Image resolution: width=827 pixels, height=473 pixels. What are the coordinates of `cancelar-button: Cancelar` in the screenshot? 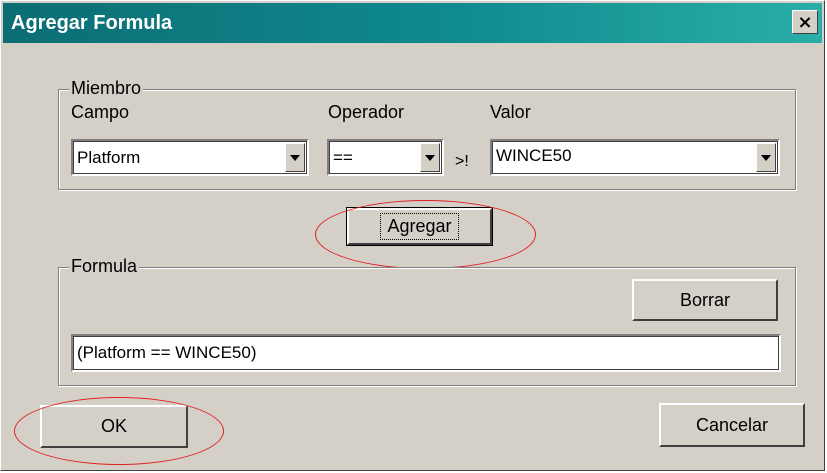 It's located at (732, 425).